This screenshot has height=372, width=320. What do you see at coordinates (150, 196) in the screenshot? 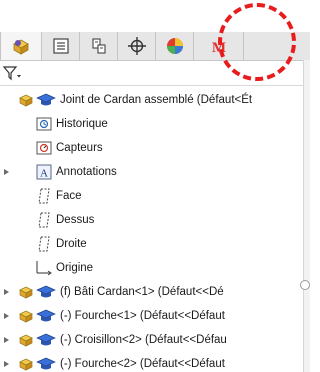
I see `tree-item-plane-face: Face` at bounding box center [150, 196].